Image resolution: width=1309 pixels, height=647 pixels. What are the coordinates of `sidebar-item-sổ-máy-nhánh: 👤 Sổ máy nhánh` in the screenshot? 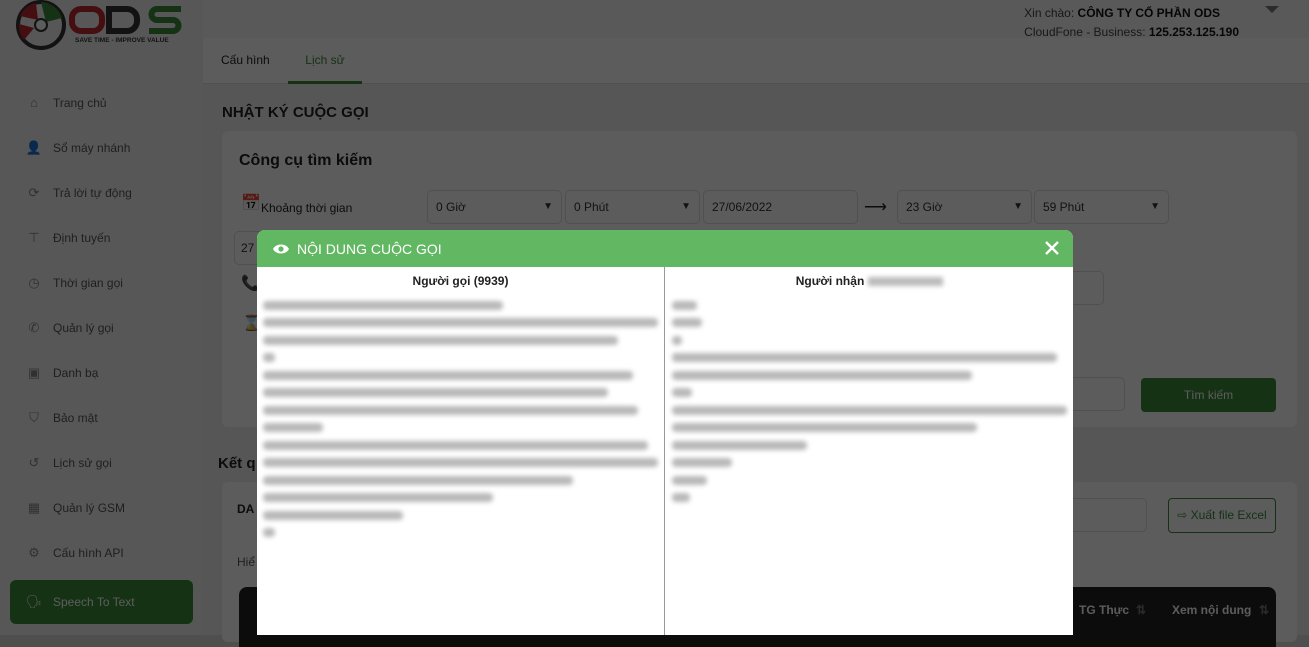 It's located at (101, 147).